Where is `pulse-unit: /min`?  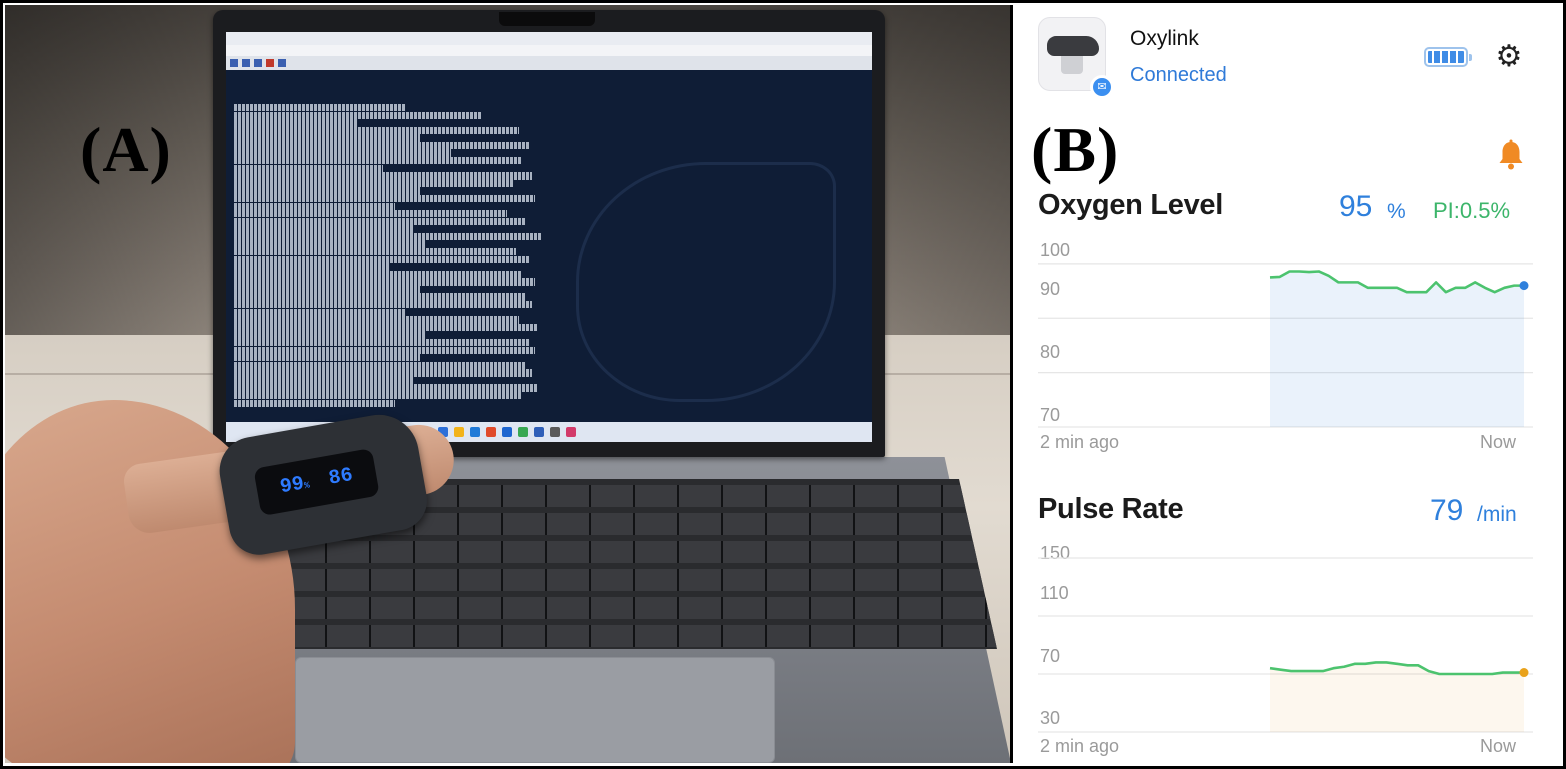
pulse-unit: /min is located at coordinates (1497, 514).